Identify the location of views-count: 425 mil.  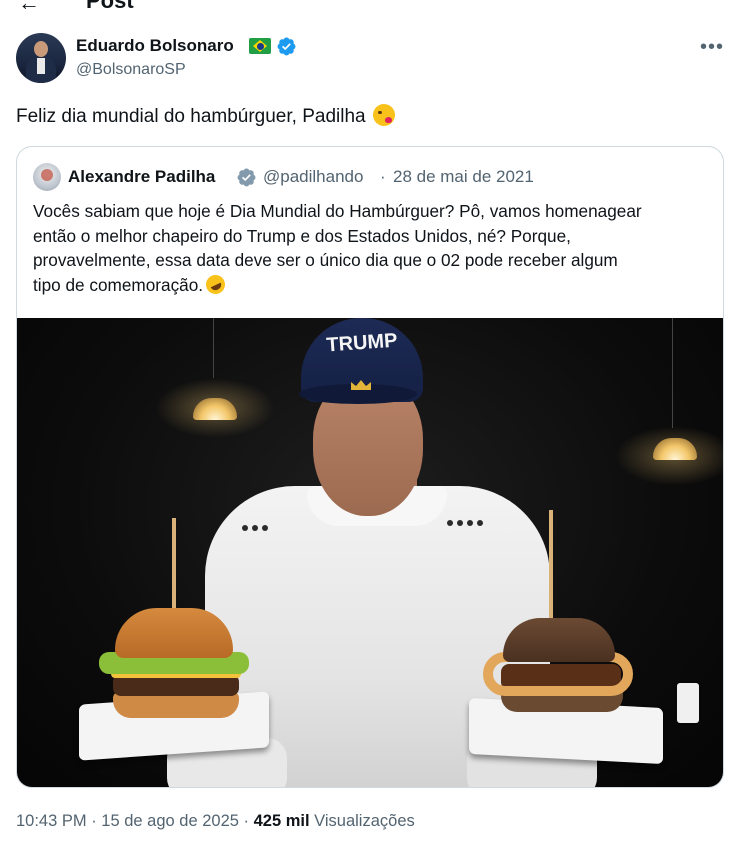
(281, 821).